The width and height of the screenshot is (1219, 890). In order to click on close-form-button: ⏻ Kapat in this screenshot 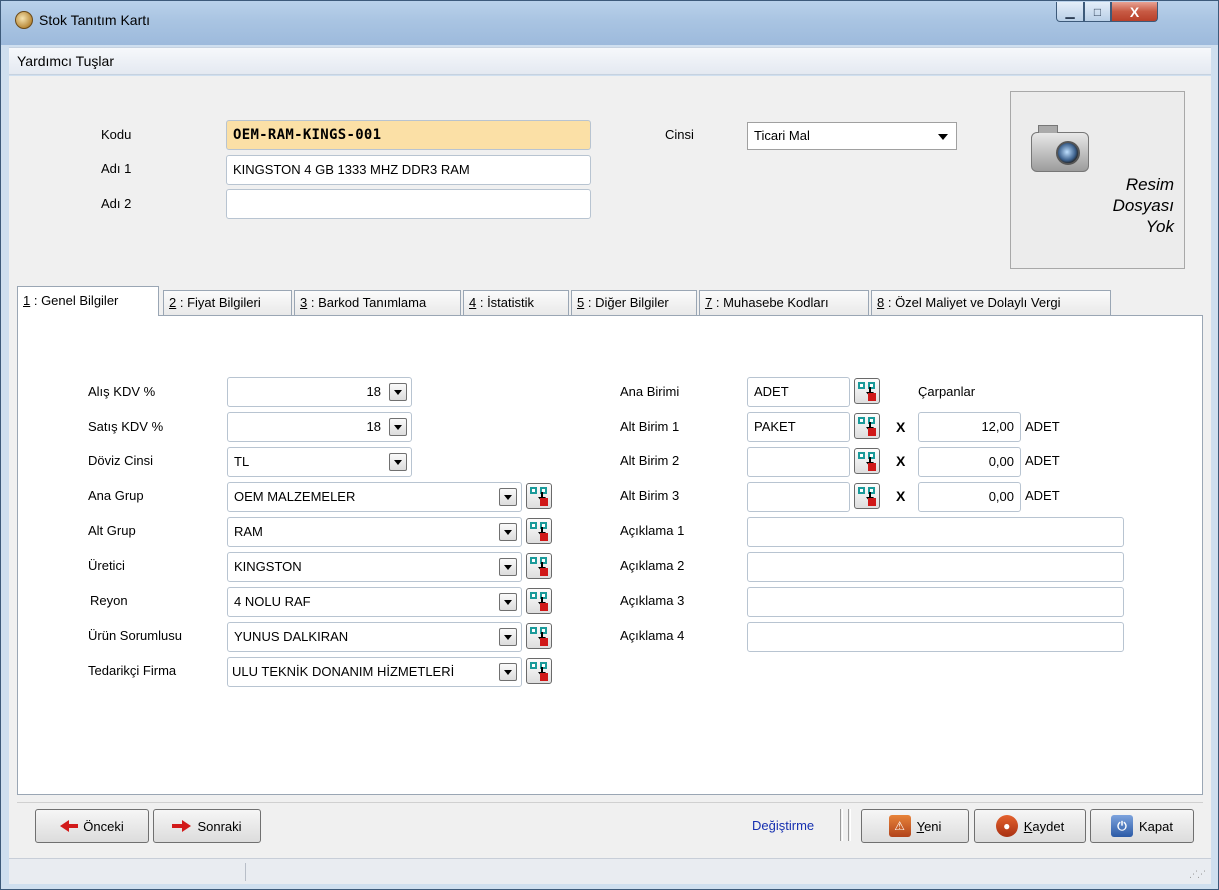, I will do `click(1142, 826)`.